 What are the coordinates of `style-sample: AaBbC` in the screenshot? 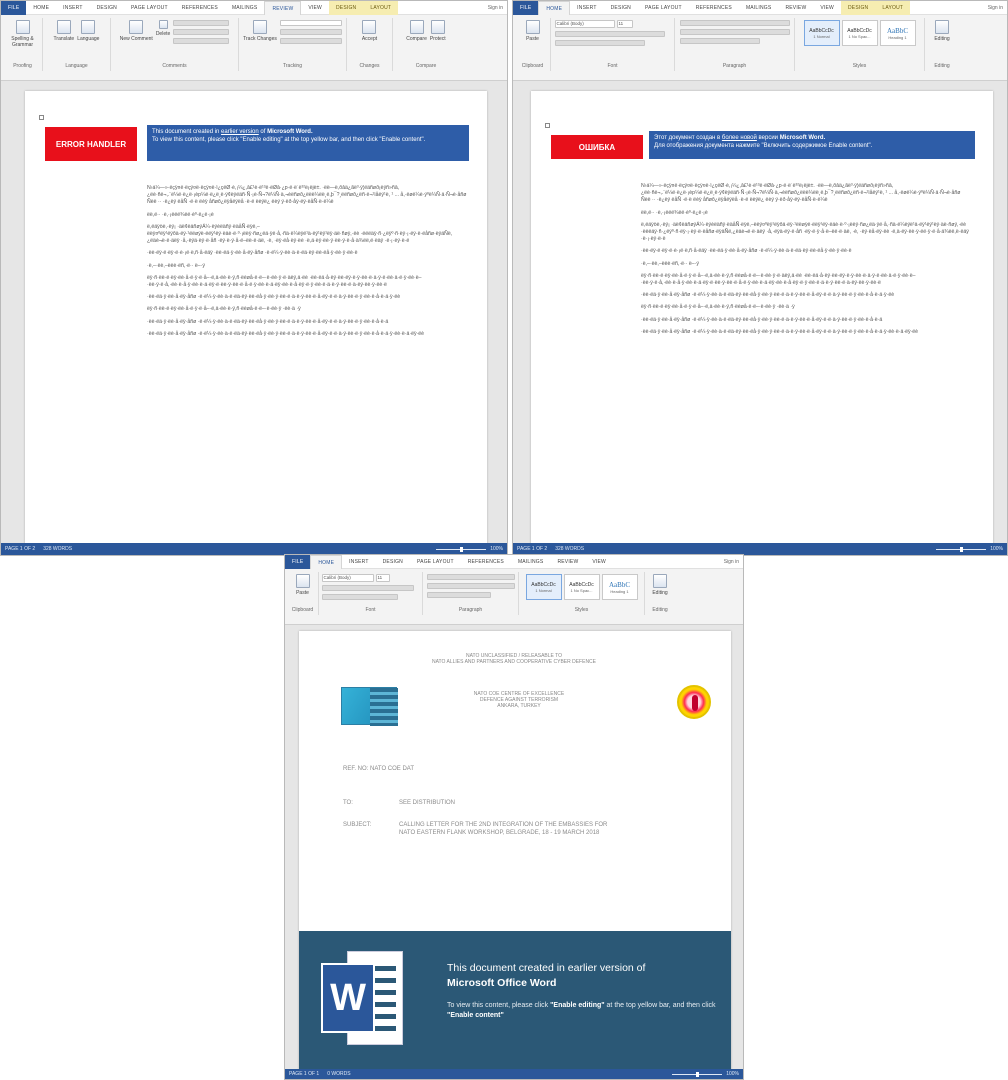 It's located at (619, 584).